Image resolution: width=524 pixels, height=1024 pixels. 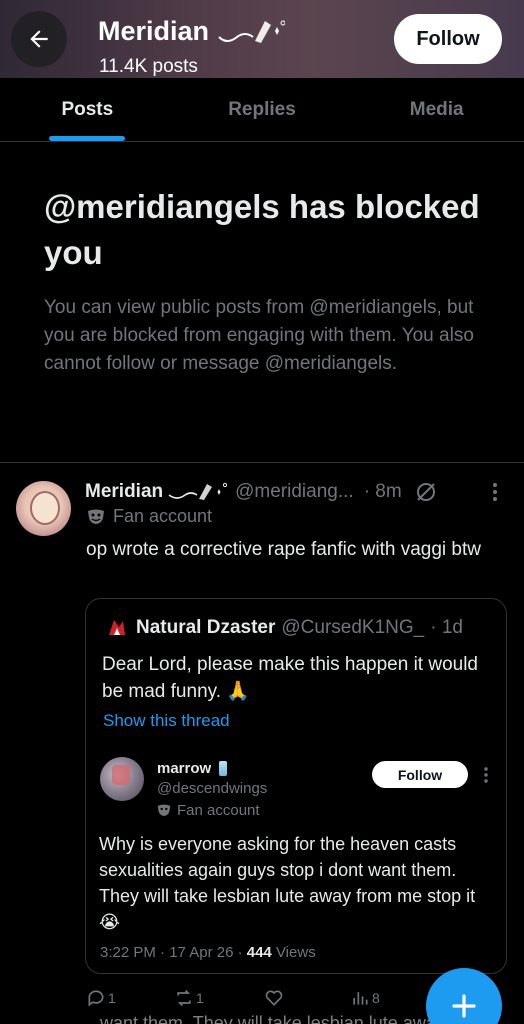 I want to click on tab-label: Posts, so click(x=87, y=109).